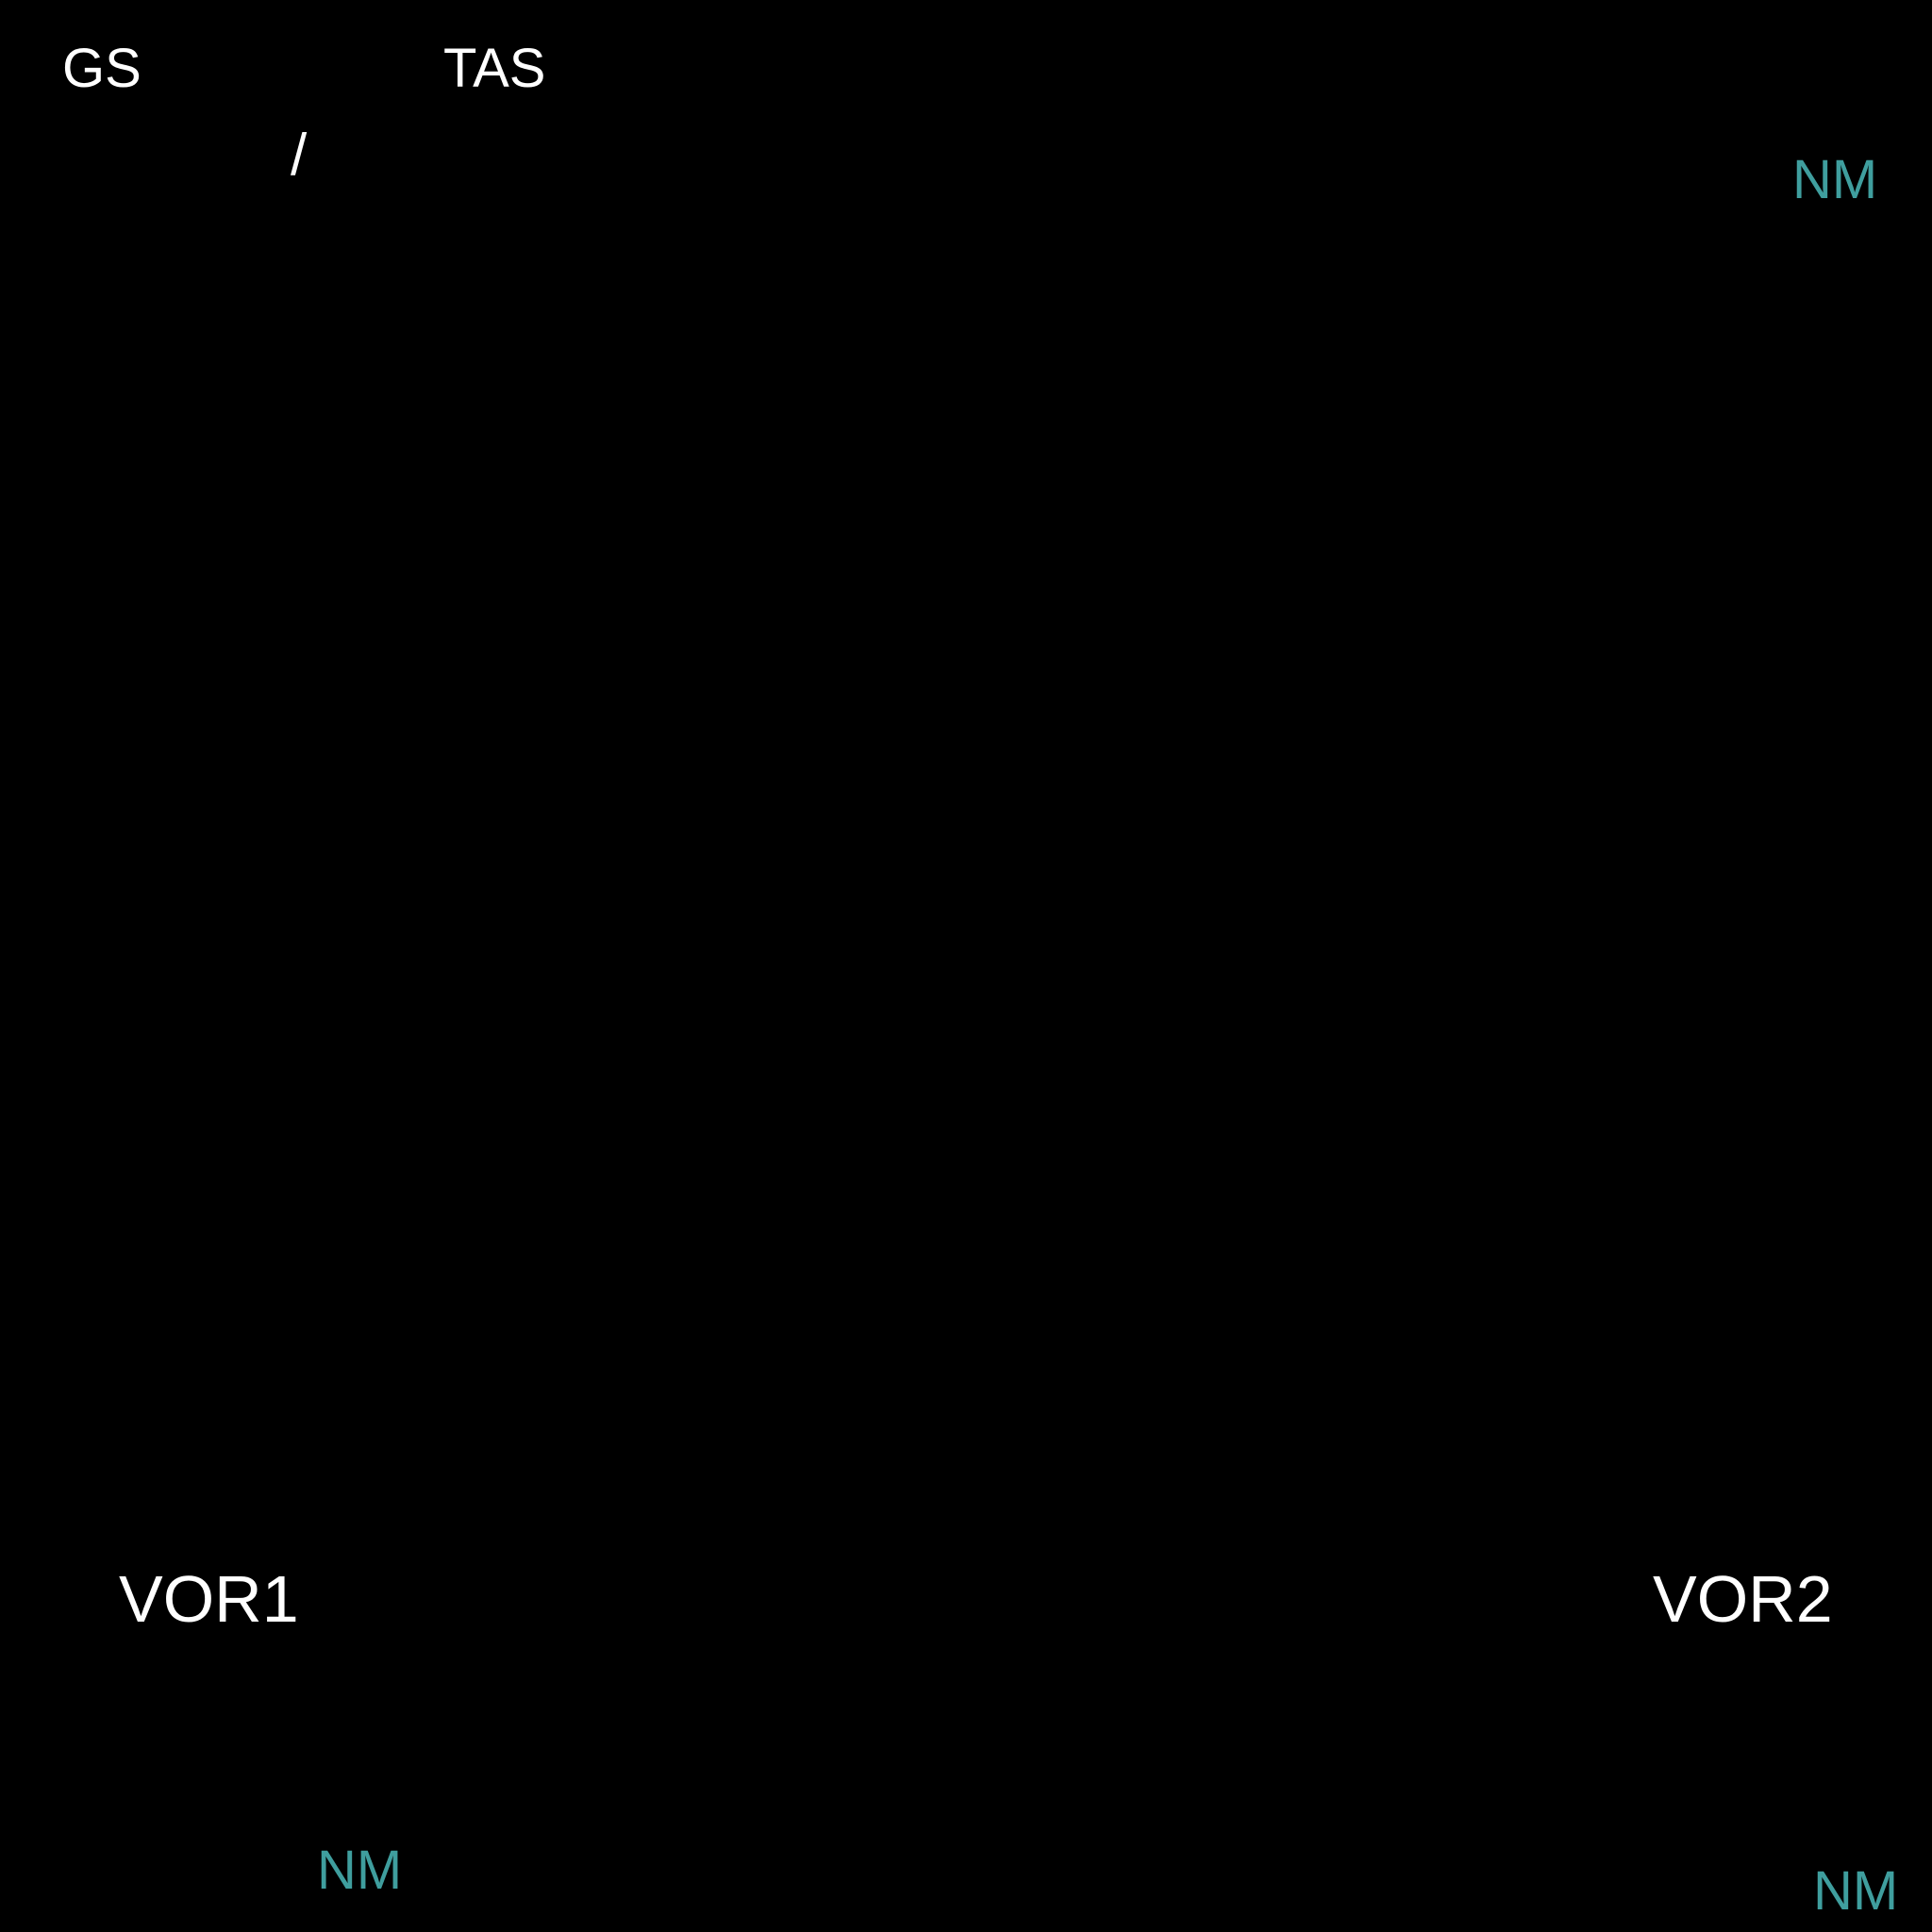 Image resolution: width=1932 pixels, height=1932 pixels. I want to click on true-airspeed-label: TAS, so click(495, 68).